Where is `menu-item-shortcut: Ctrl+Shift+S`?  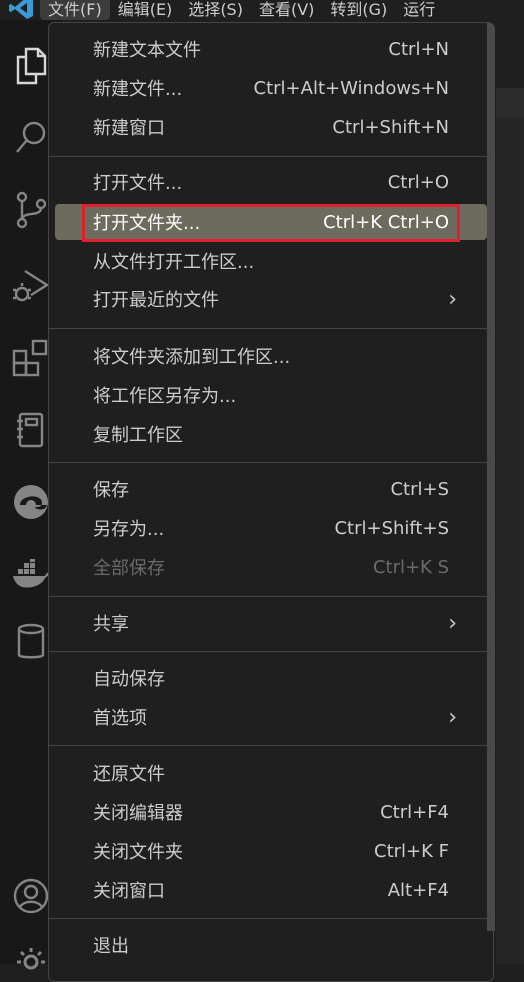 menu-item-shortcut: Ctrl+Shift+S is located at coordinates (391, 528).